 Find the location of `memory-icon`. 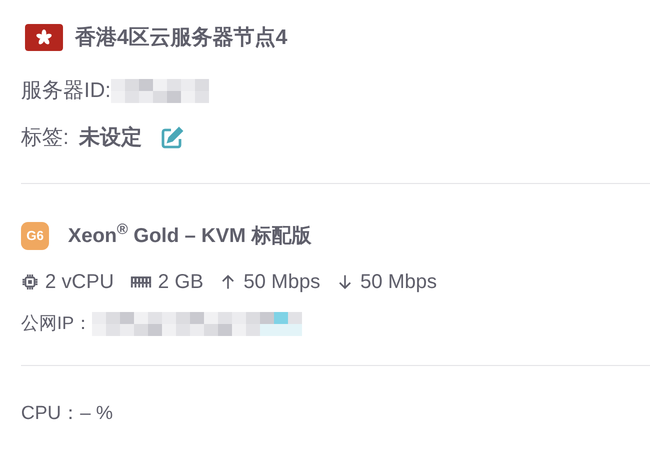

memory-icon is located at coordinates (141, 281).